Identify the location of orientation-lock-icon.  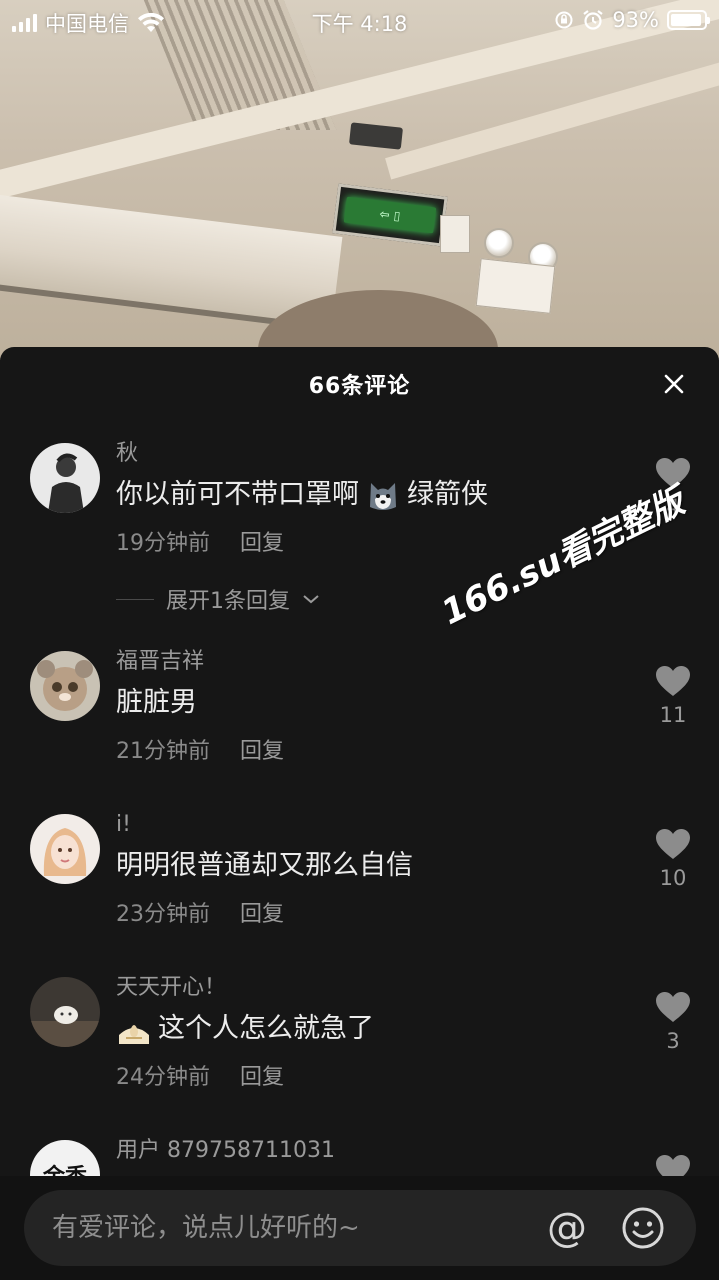
(564, 20).